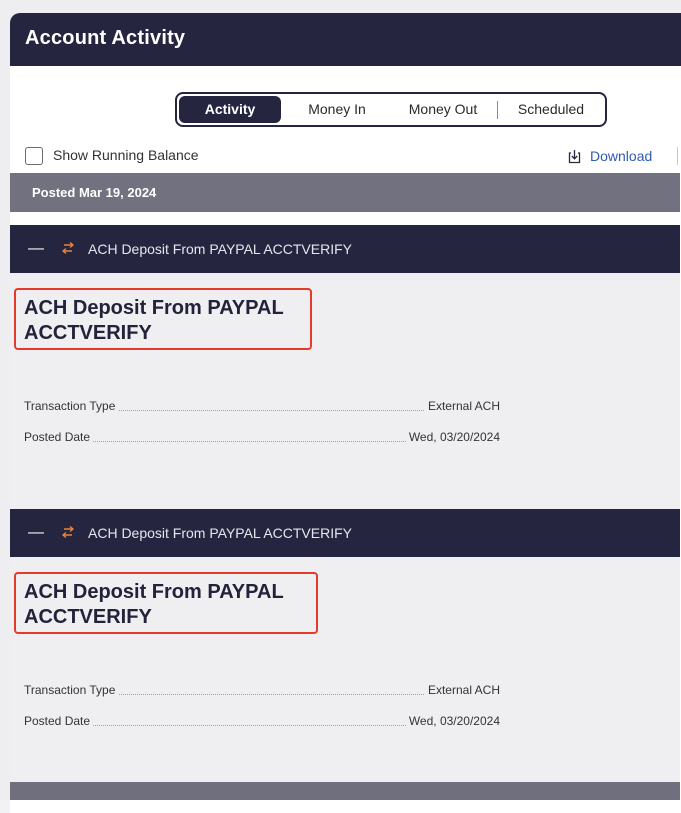 The image size is (681, 813). What do you see at coordinates (230, 109) in the screenshot?
I see `tab-activity: Activity` at bounding box center [230, 109].